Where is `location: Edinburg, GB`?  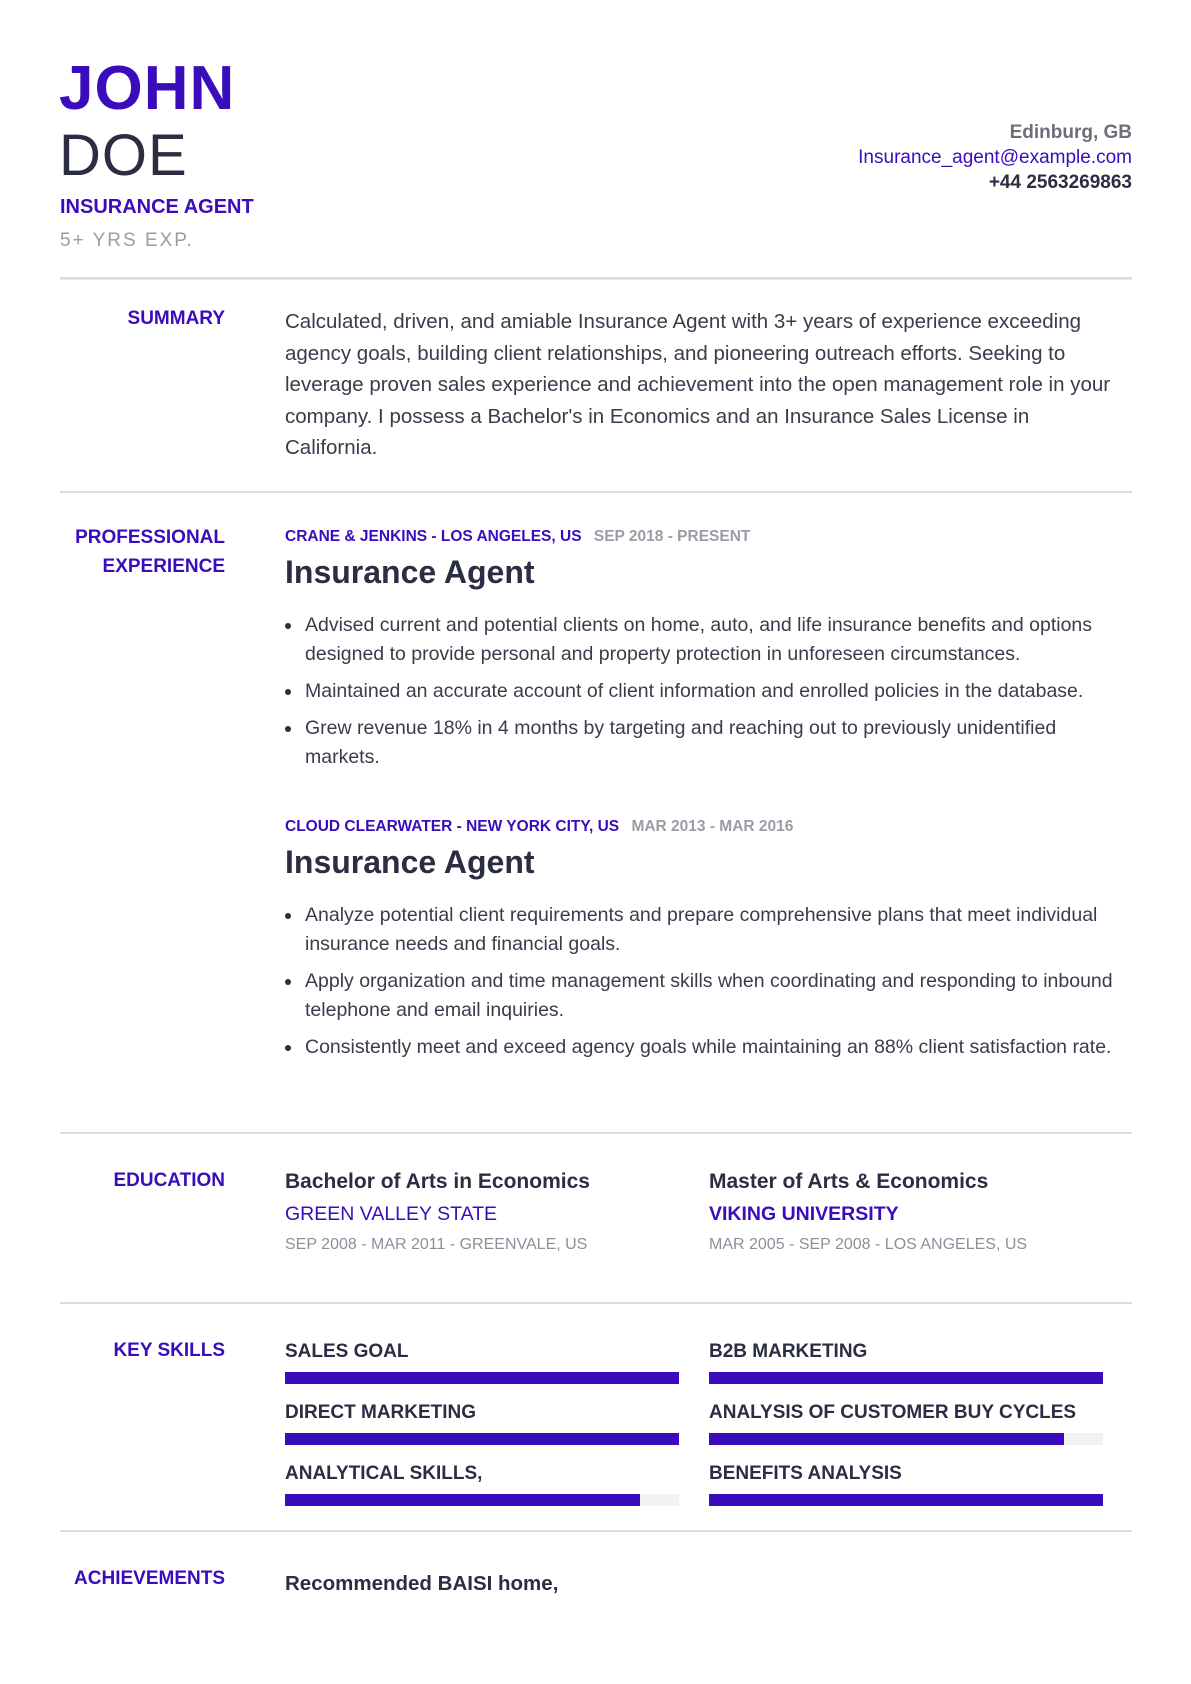 location: Edinburg, GB is located at coordinates (1070, 132).